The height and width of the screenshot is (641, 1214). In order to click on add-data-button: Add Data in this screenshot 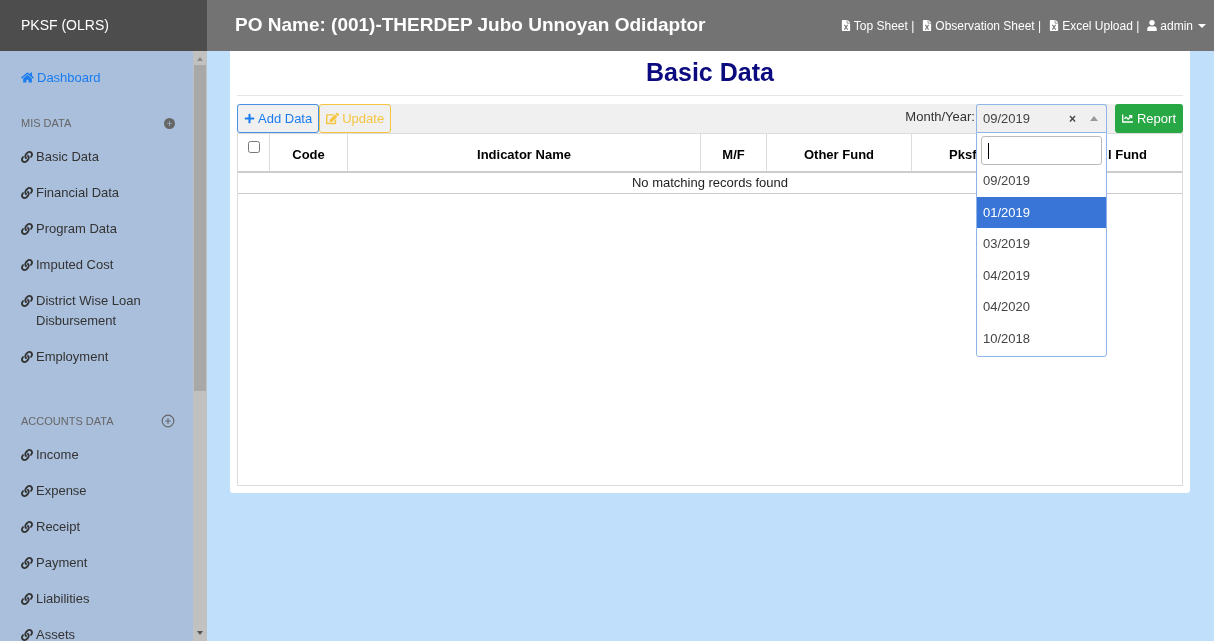, I will do `click(278, 118)`.